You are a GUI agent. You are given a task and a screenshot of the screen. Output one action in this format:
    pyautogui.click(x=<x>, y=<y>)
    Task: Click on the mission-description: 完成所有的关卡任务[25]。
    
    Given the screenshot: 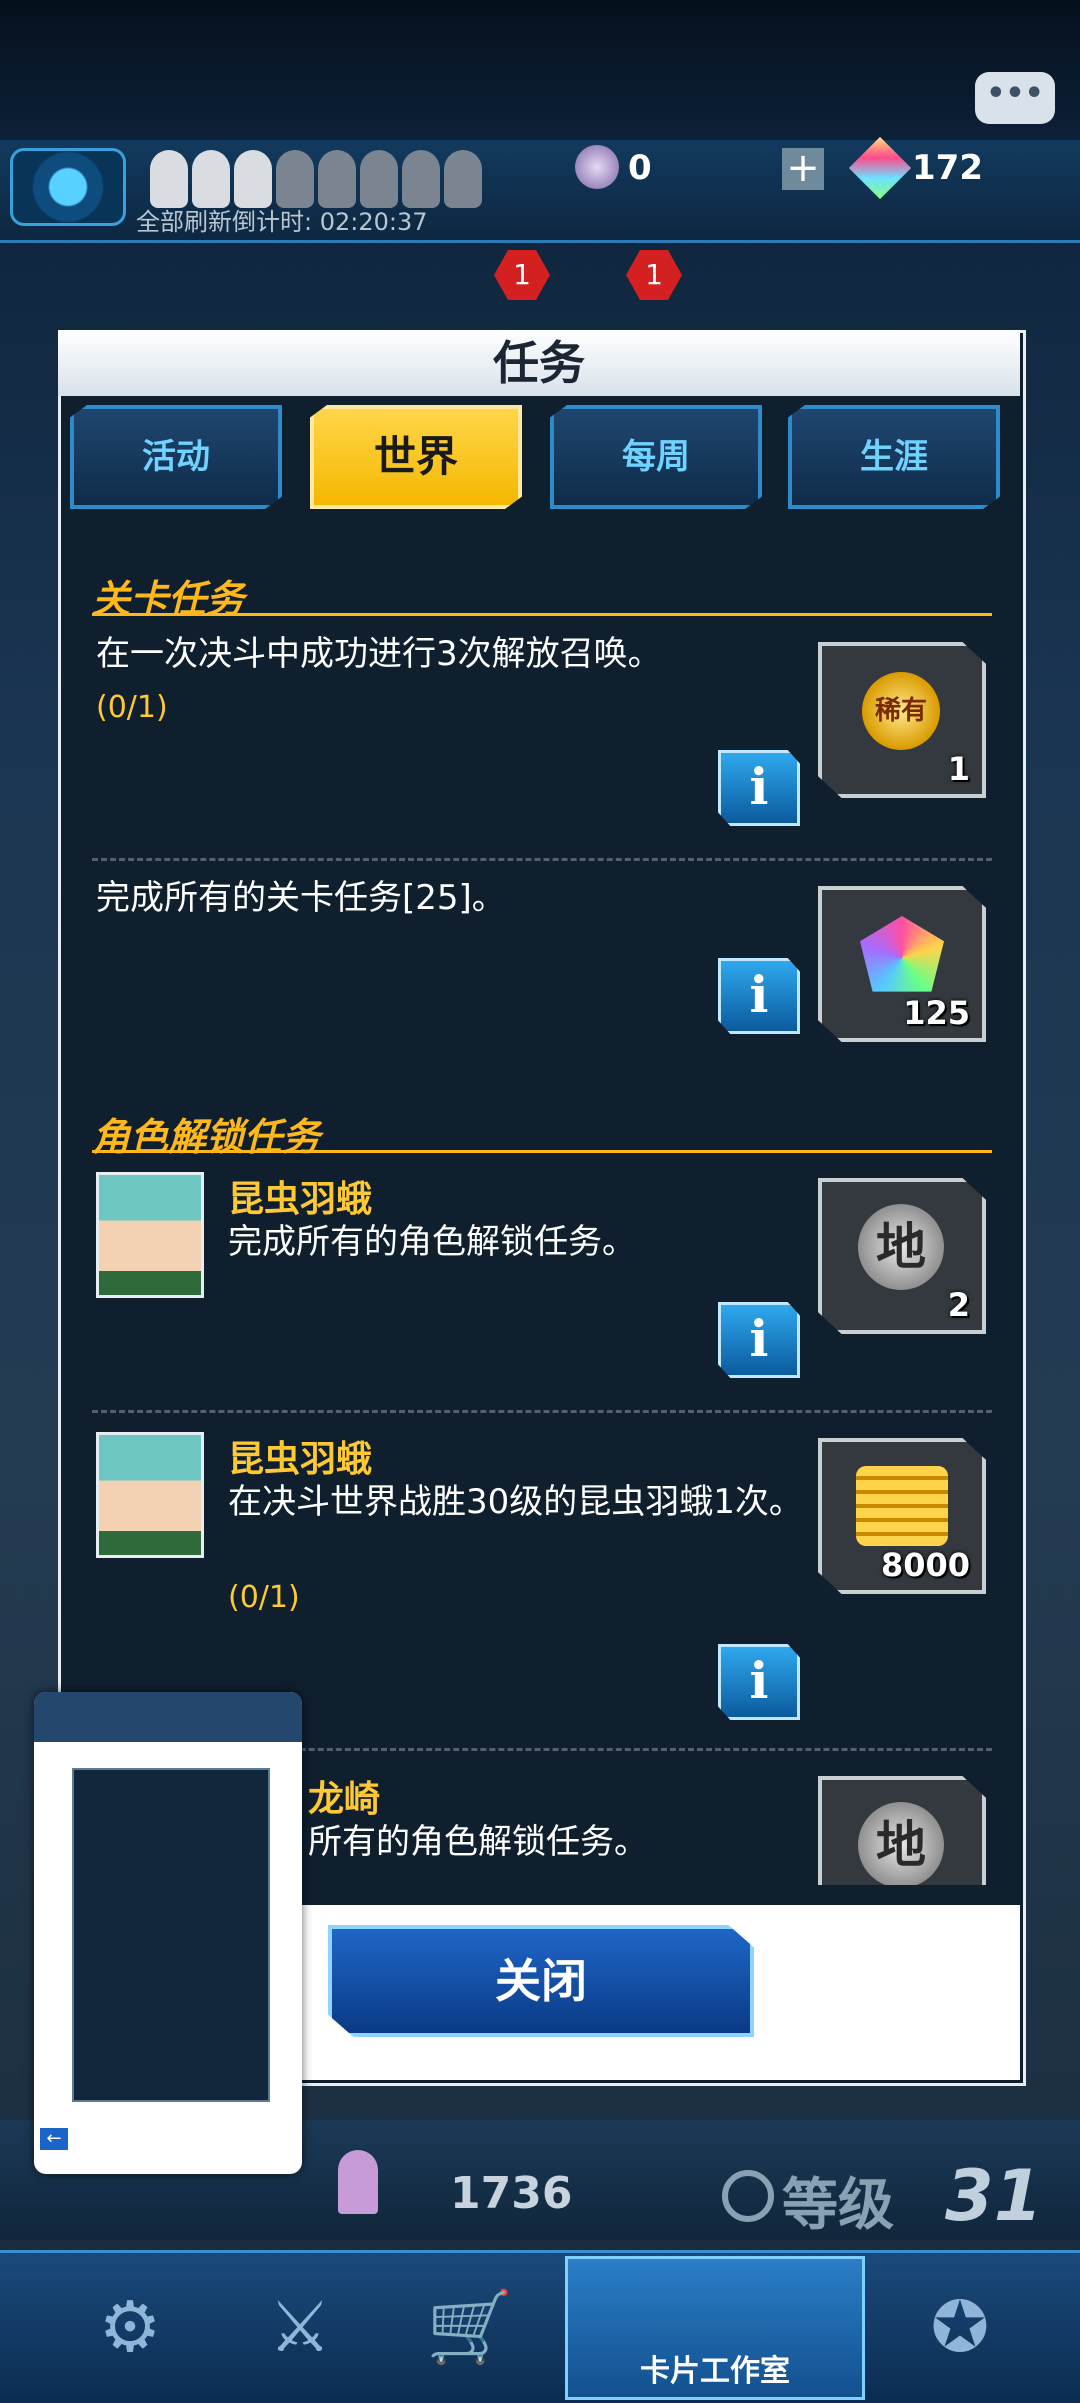 What is the action you would take?
    pyautogui.click(x=301, y=898)
    